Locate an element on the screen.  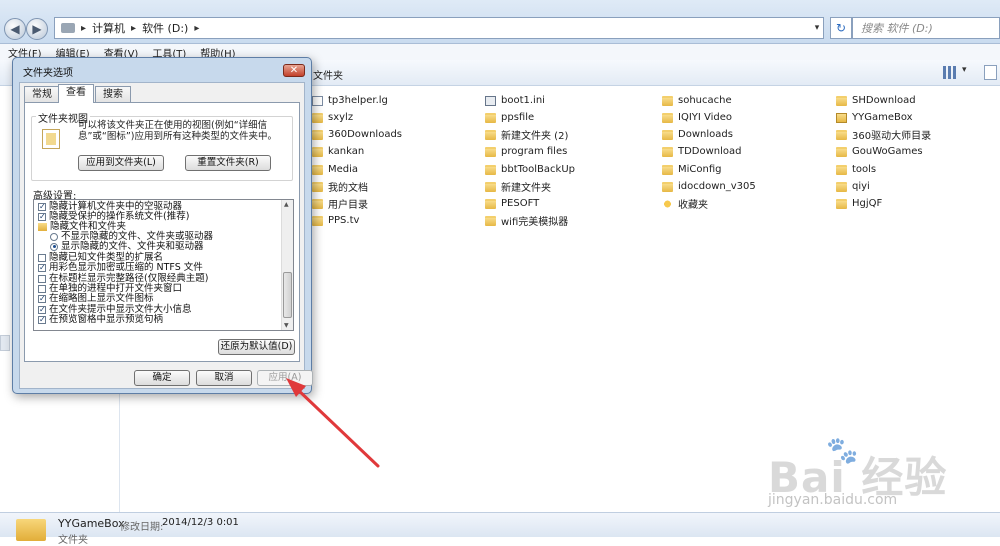
list-item-label: HgjQF is located at coordinates (867, 203).